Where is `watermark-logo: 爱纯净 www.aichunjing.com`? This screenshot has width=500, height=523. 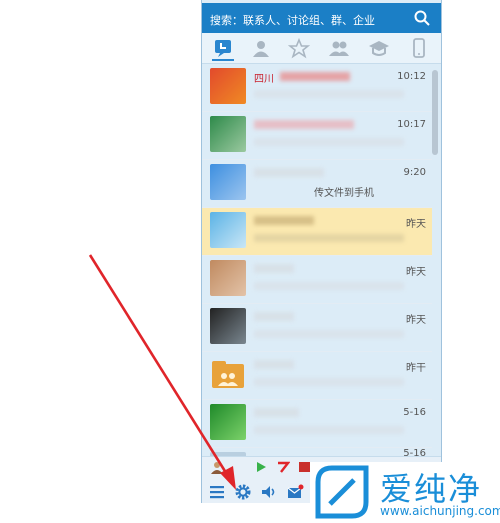
watermark-logo: 爱纯净 www.aichunjing.com is located at coordinates (405, 492).